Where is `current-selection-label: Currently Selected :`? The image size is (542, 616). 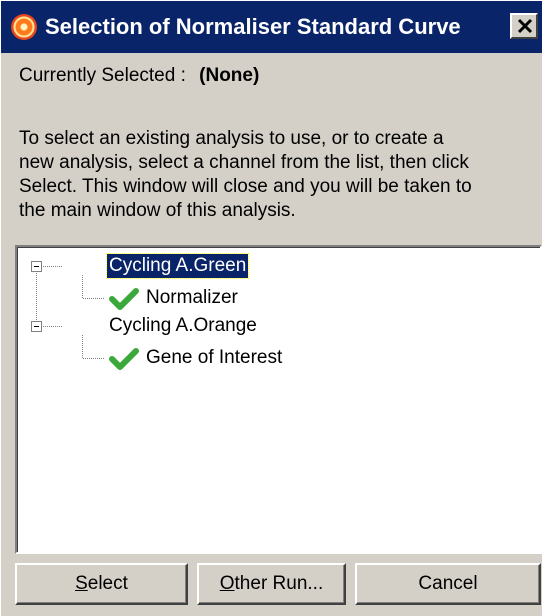
current-selection-label: Currently Selected : is located at coordinates (102, 75).